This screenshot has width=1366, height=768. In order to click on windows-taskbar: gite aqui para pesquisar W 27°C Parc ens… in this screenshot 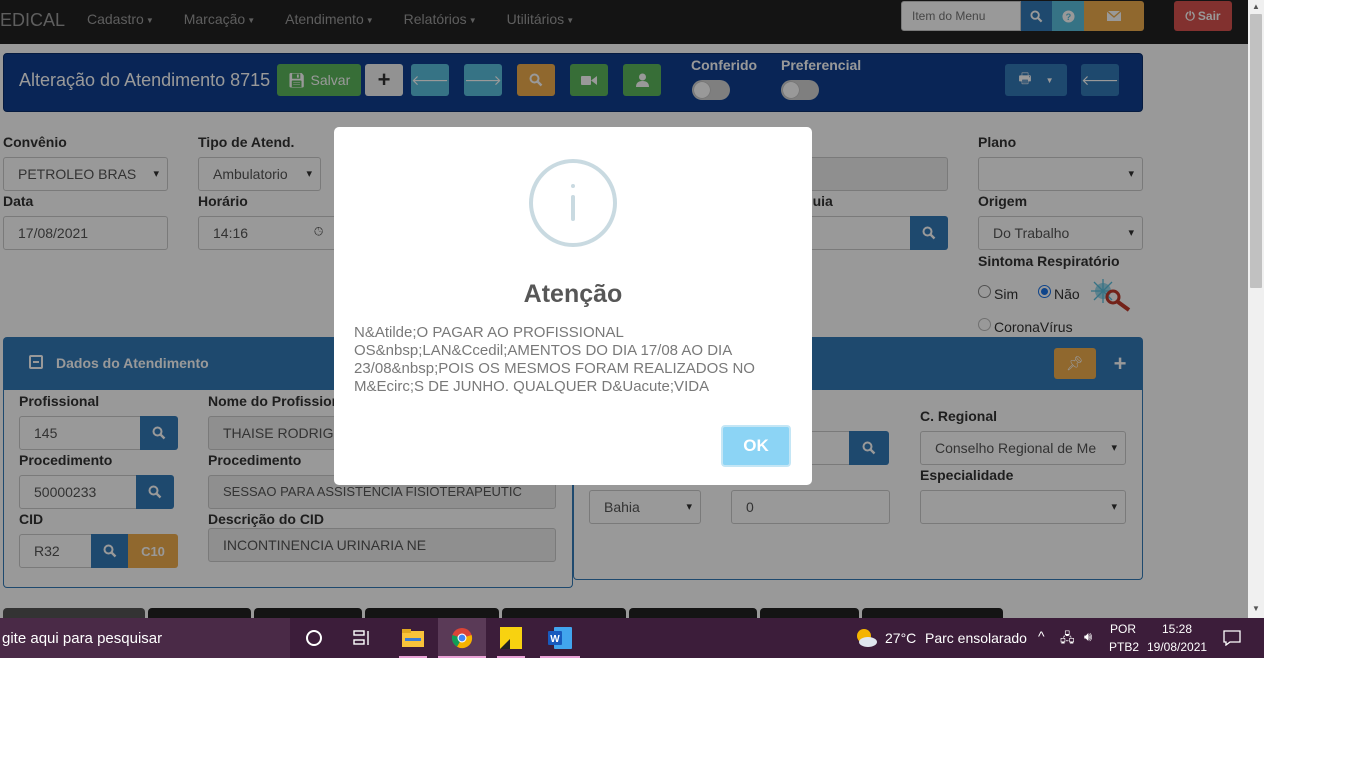, I will do `click(632, 638)`.